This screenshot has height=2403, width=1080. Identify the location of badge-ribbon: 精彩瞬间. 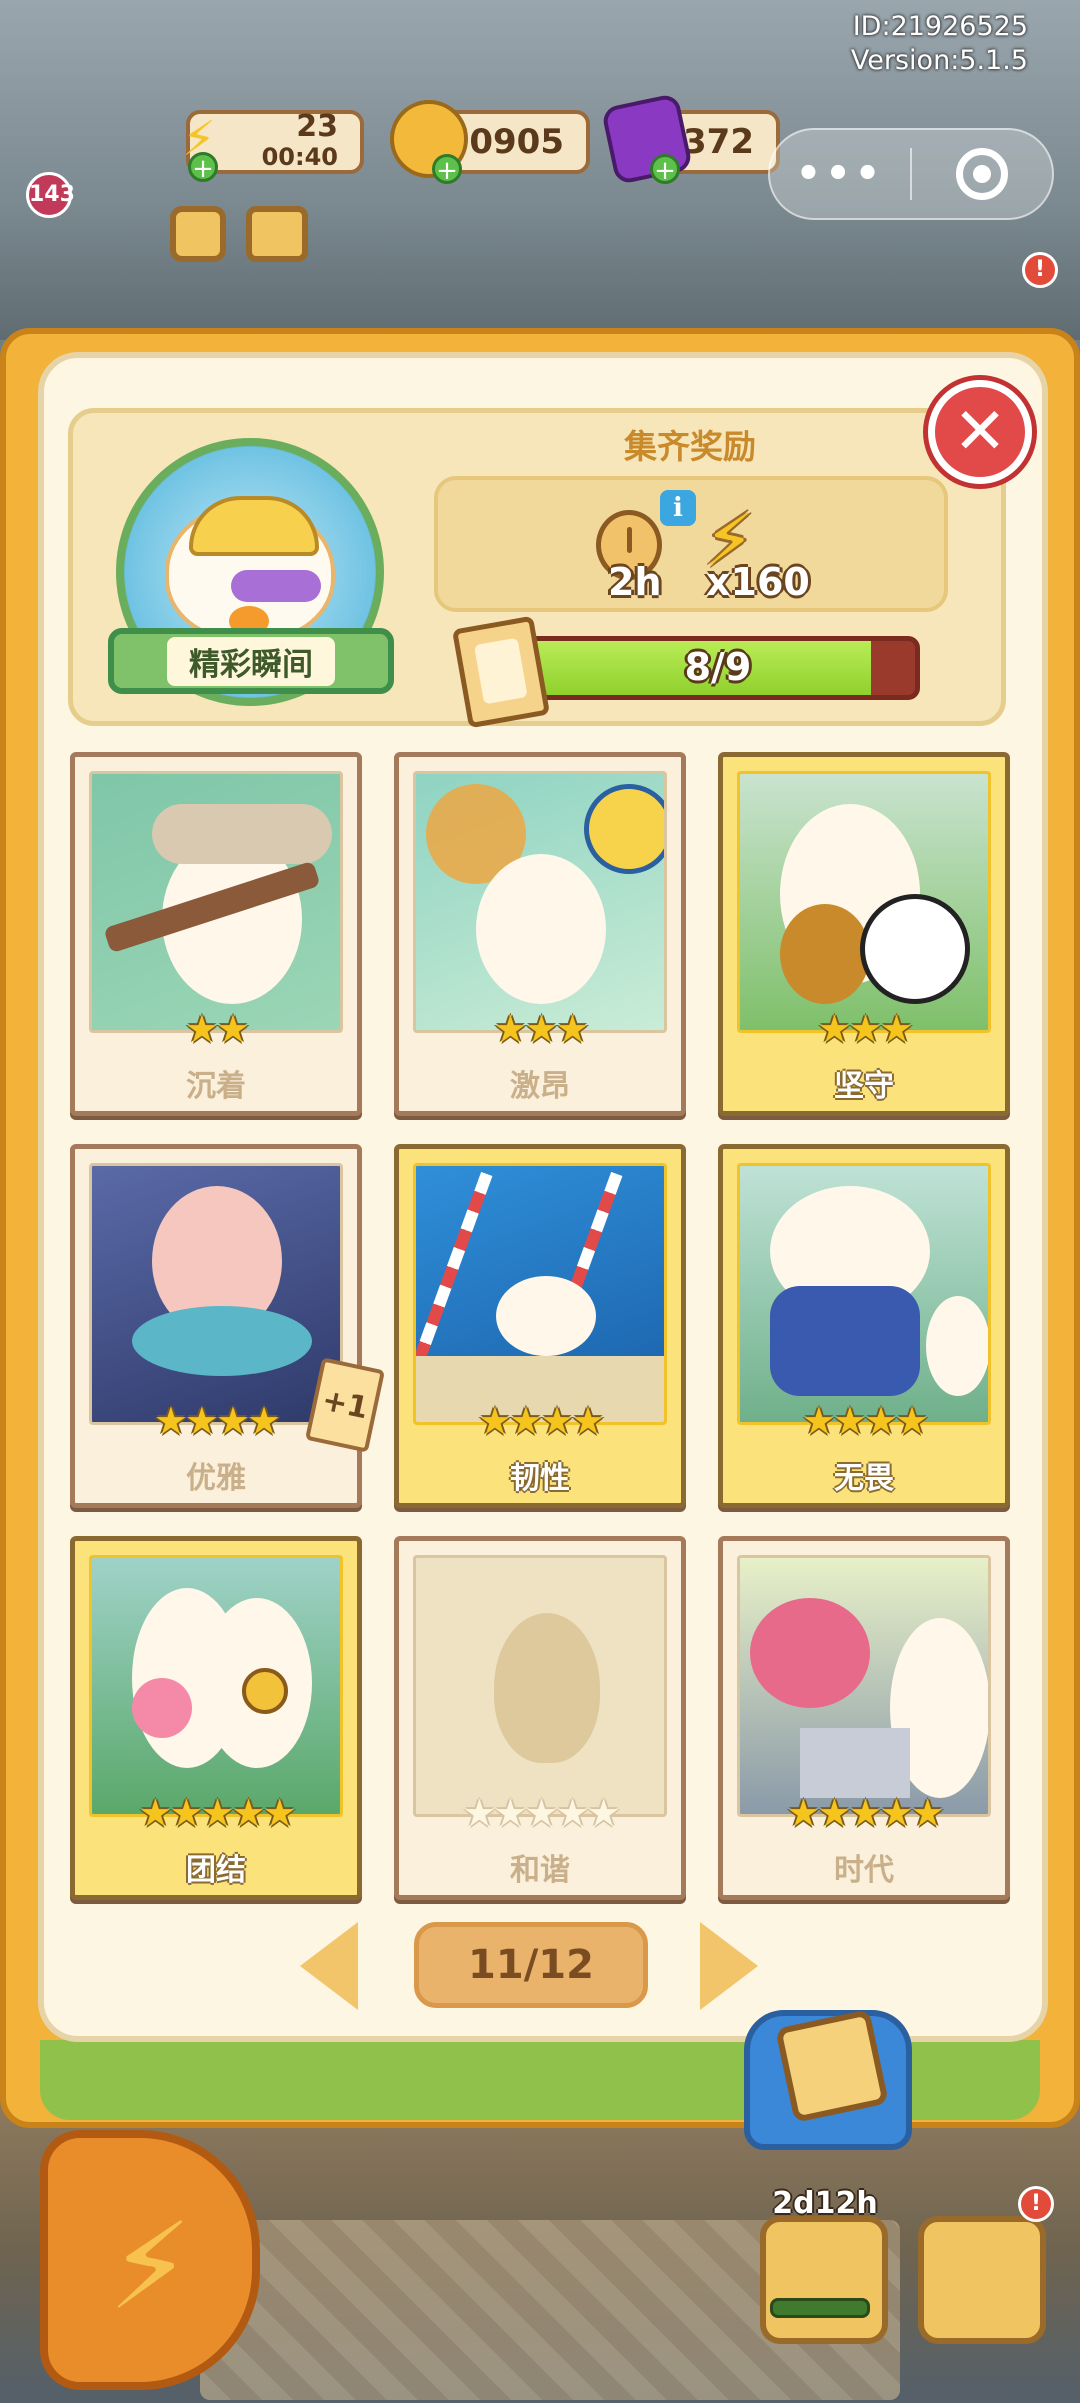
(251, 661).